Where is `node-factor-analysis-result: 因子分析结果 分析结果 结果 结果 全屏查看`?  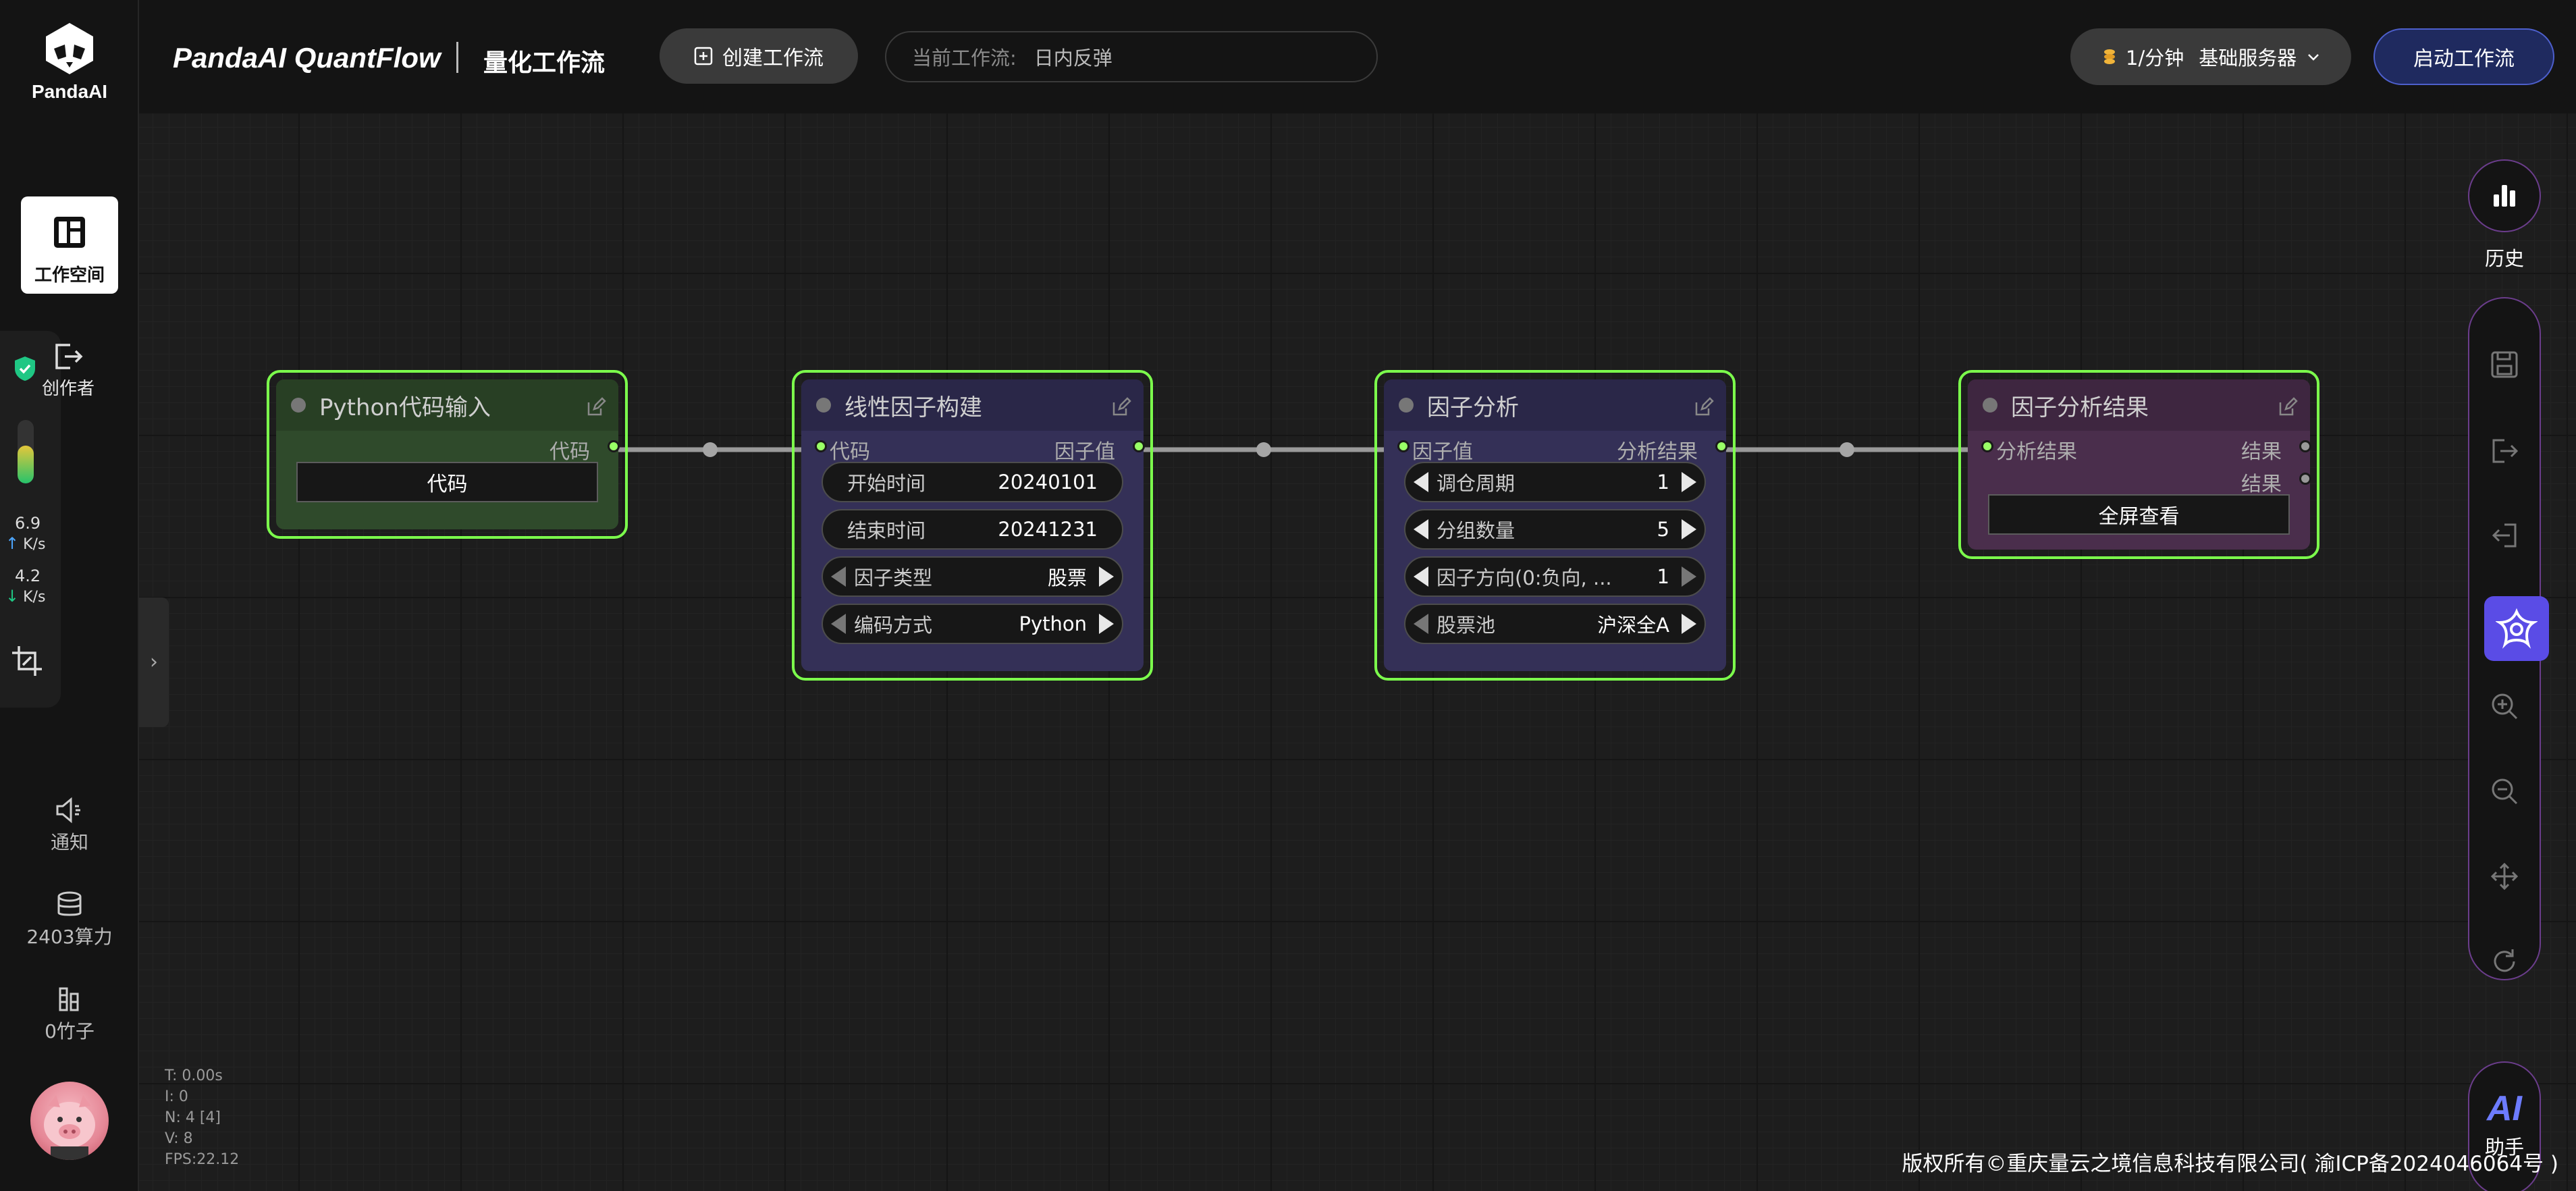
node-factor-analysis-result: 因子分析结果 分析结果 结果 结果 全屏查看 is located at coordinates (2138, 464).